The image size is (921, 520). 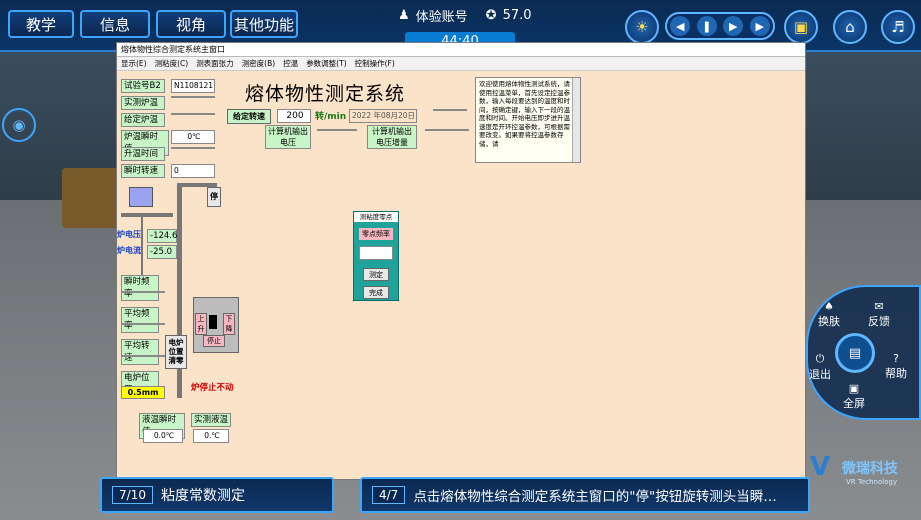 I want to click on vr-logo-icon: V, so click(x=820, y=467).